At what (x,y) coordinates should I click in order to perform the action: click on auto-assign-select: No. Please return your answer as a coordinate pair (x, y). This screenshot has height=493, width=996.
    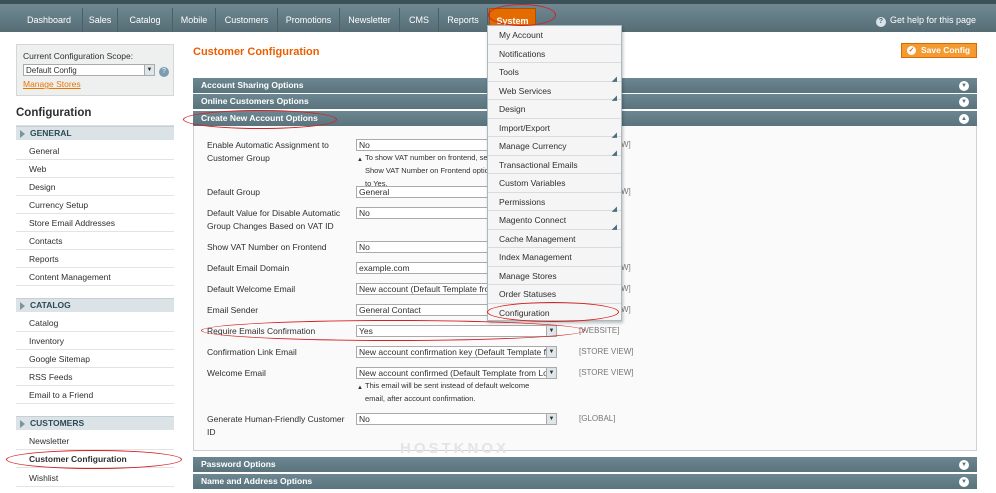
    Looking at the image, I should click on (426, 145).